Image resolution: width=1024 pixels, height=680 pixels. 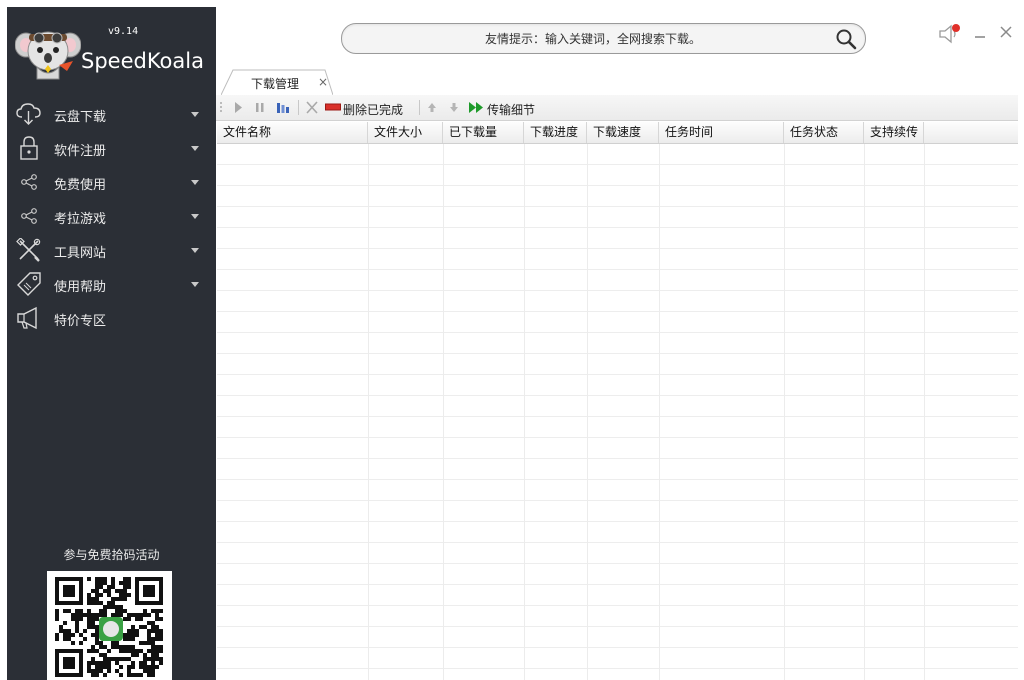 What do you see at coordinates (80, 287) in the screenshot?
I see `sidebar-item-label: 使用帮助` at bounding box center [80, 287].